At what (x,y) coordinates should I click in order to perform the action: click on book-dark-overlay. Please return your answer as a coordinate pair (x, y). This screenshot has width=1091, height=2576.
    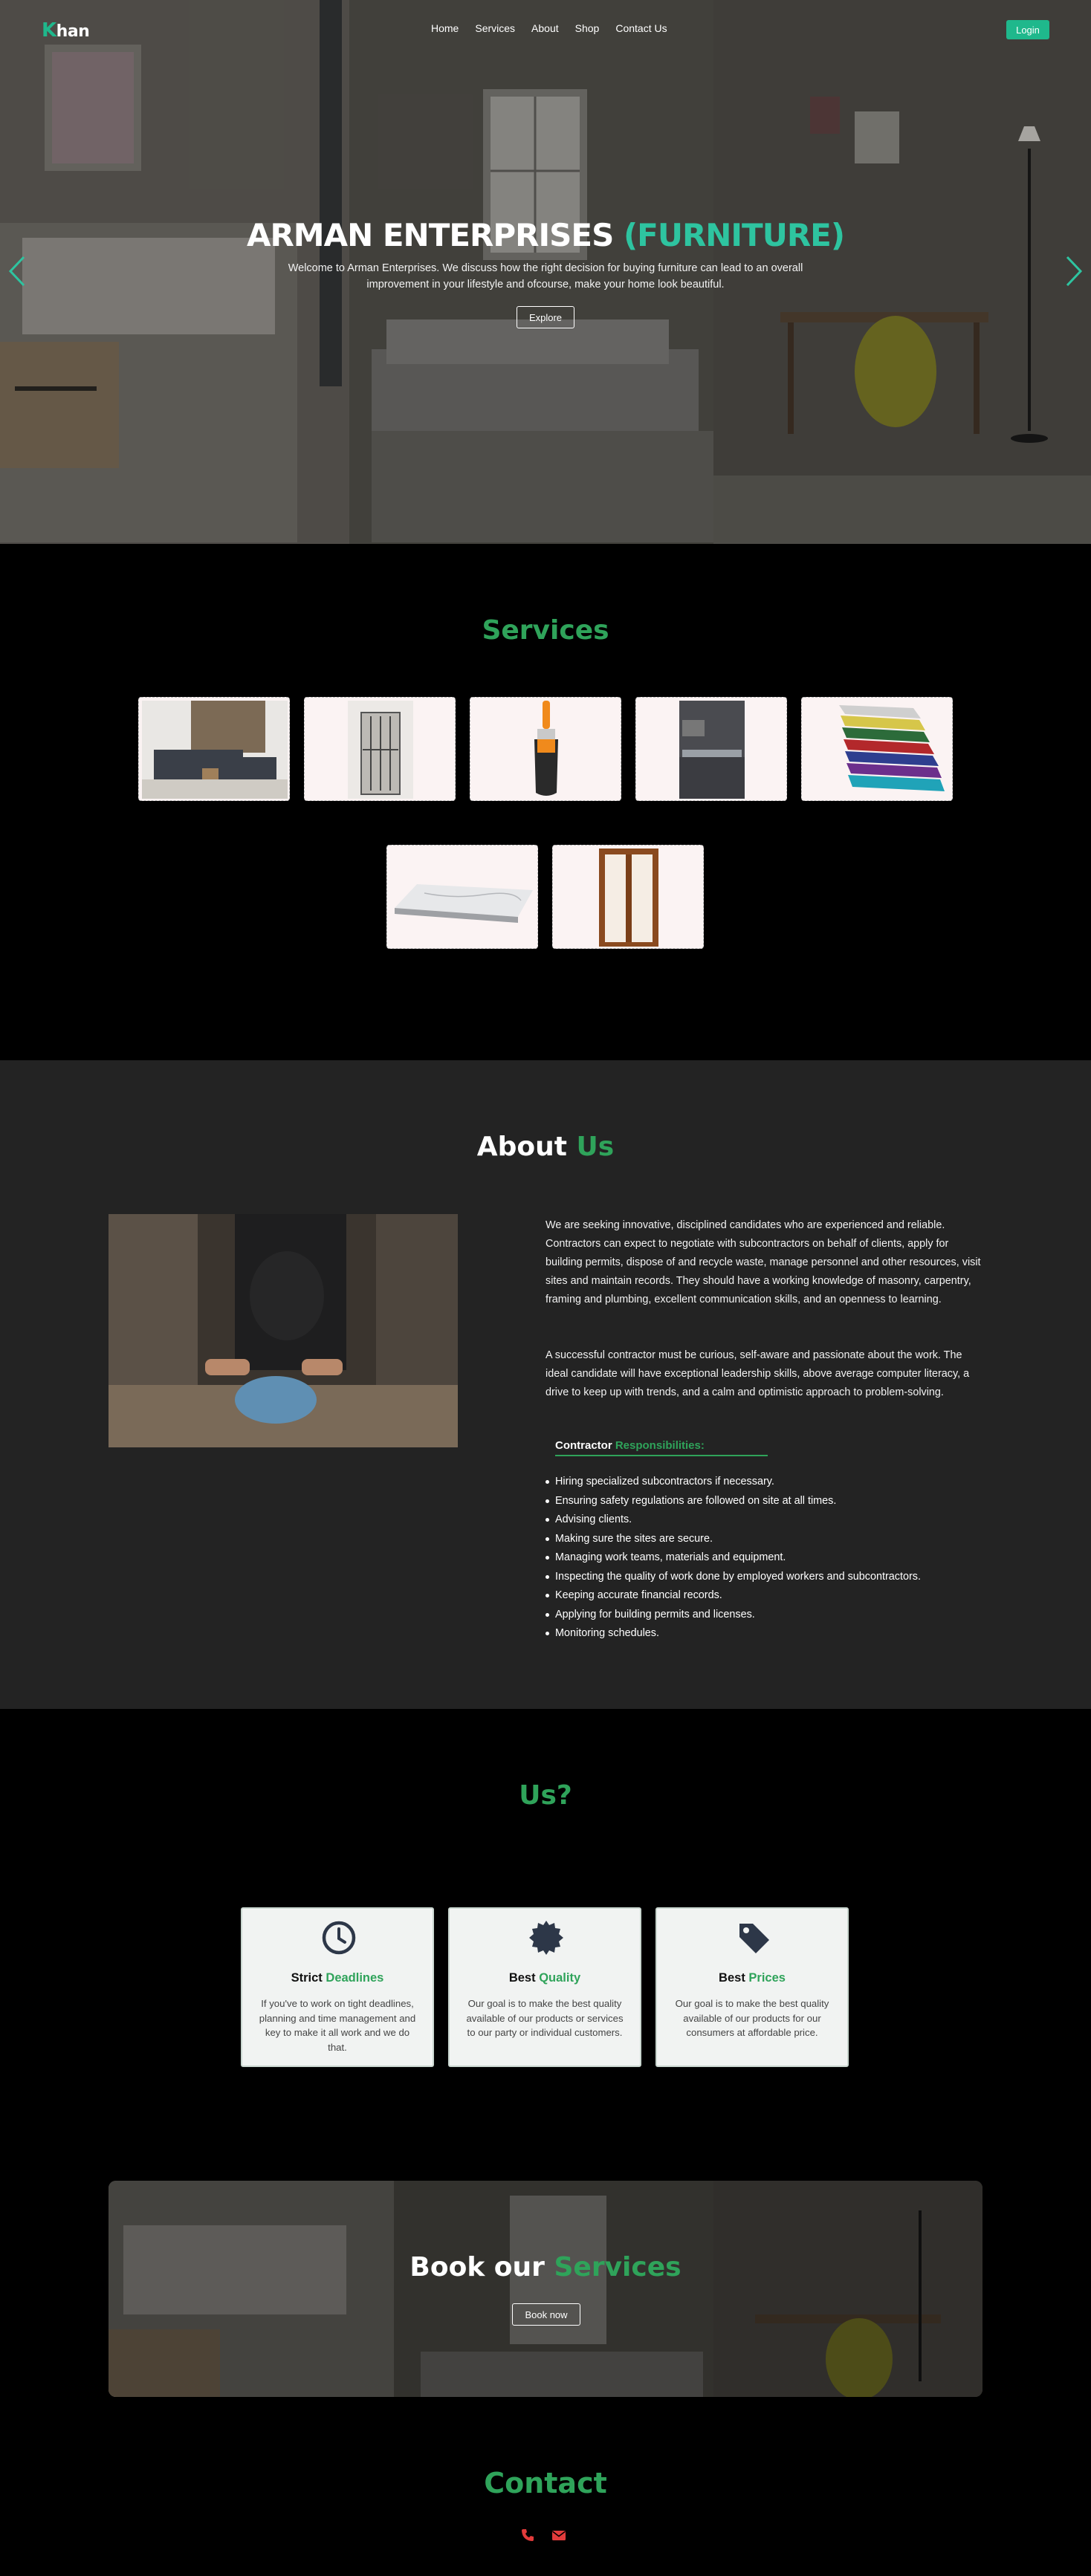
    Looking at the image, I should click on (545, 2289).